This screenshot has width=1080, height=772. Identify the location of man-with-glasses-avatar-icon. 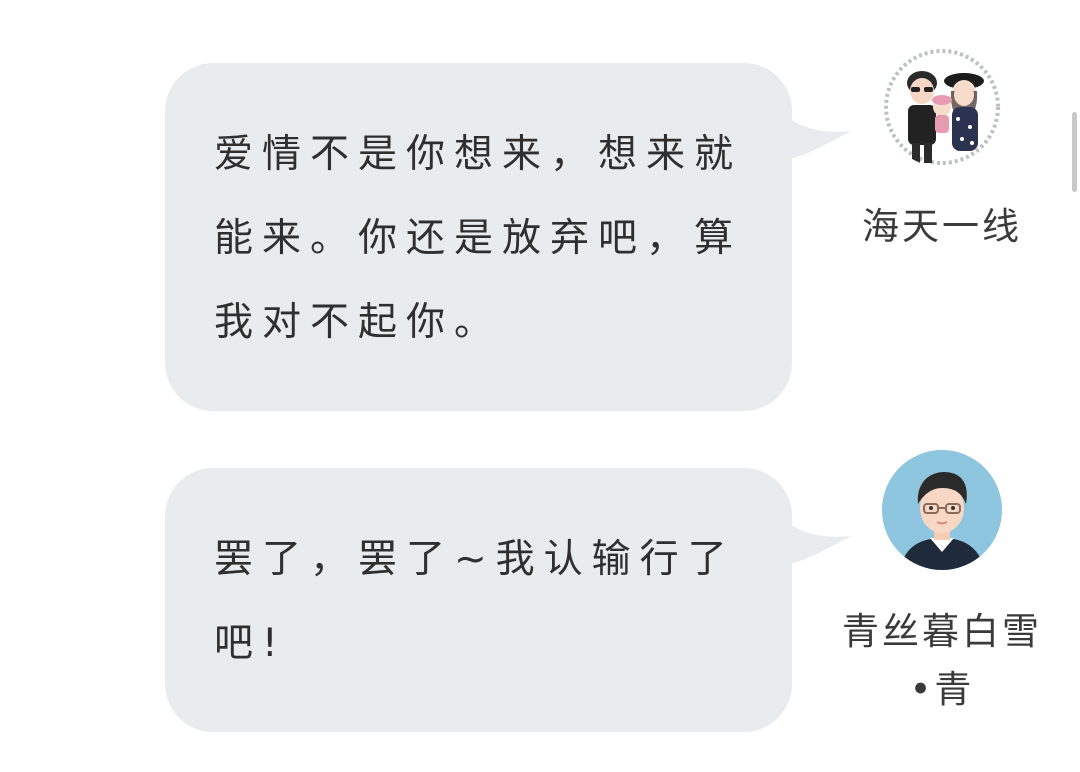
(942, 510).